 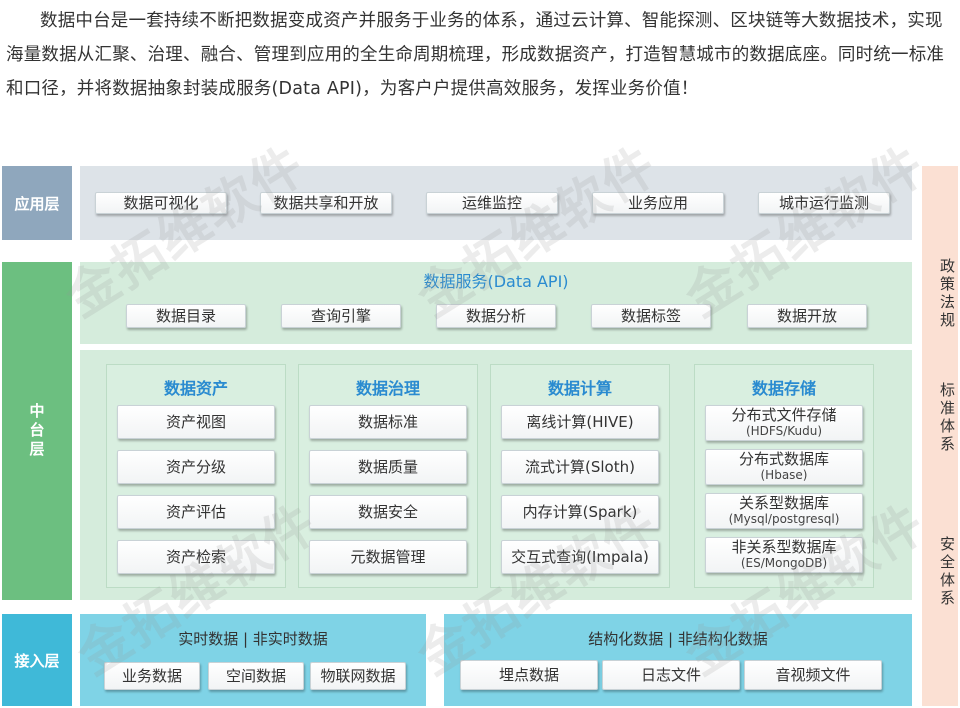 What do you see at coordinates (784, 519) in the screenshot?
I see `storage-relational-db-sub: (Mysql/postgresql)` at bounding box center [784, 519].